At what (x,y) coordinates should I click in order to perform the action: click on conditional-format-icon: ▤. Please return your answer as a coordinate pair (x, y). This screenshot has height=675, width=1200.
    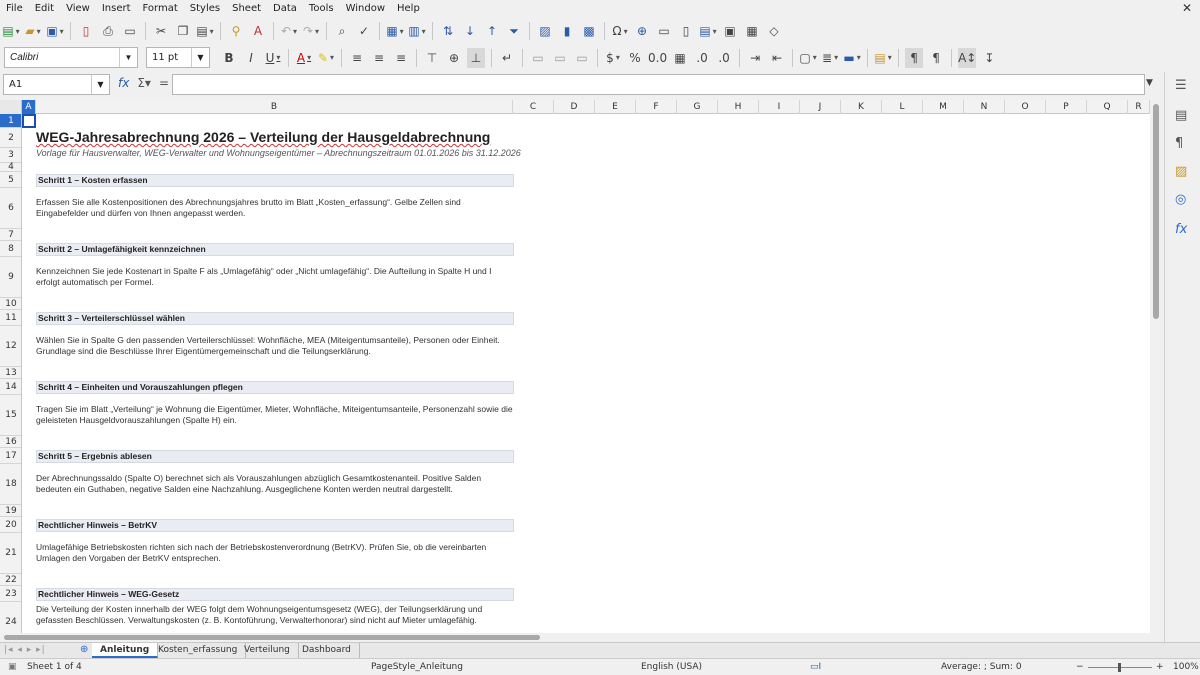
    Looking at the image, I should click on (883, 58).